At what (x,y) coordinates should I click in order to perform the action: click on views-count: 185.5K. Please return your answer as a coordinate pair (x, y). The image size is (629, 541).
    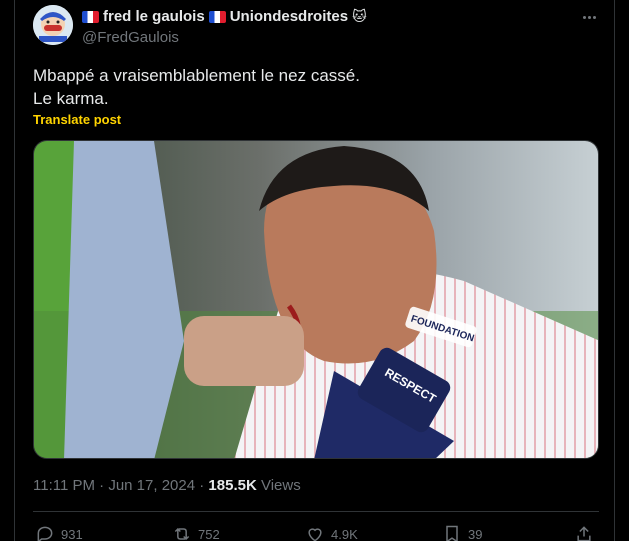
    Looking at the image, I should click on (232, 485).